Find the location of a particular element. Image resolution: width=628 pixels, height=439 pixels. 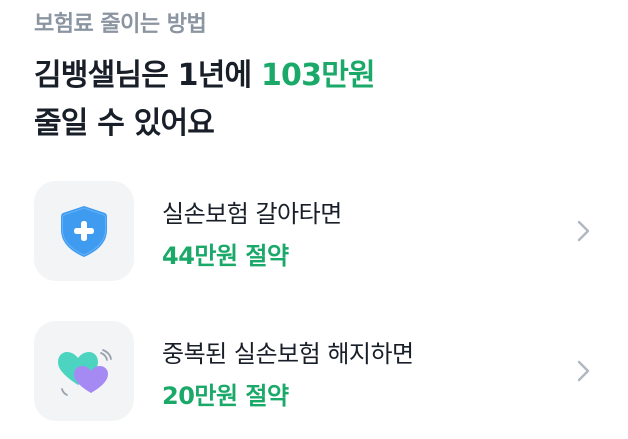

headline-line-1: 김뱅샐님은 1년에 103만원 is located at coordinates (205, 76).